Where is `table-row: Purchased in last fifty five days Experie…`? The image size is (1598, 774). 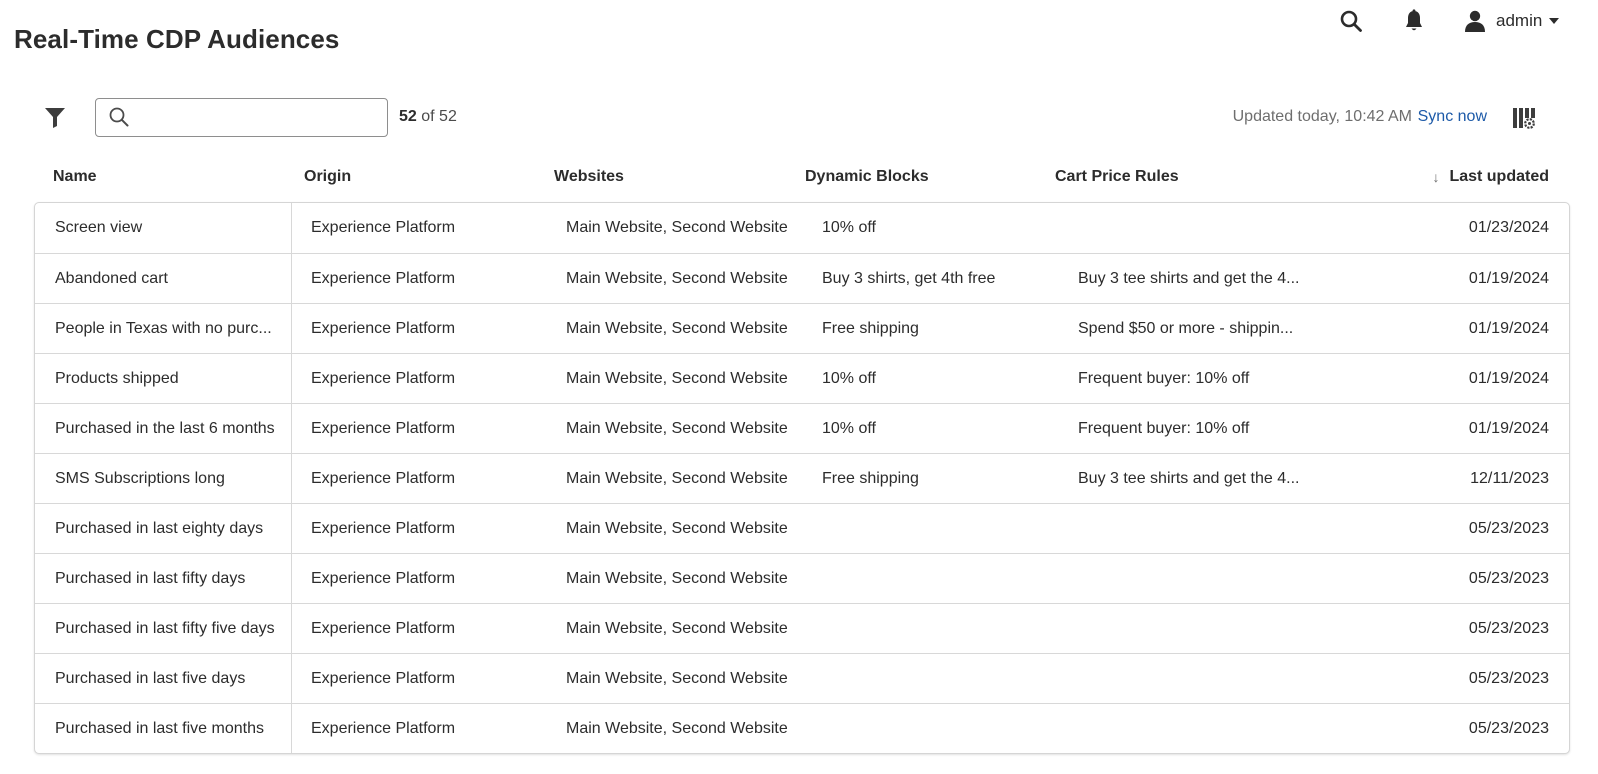 table-row: Purchased in last fifty five days Experie… is located at coordinates (802, 628).